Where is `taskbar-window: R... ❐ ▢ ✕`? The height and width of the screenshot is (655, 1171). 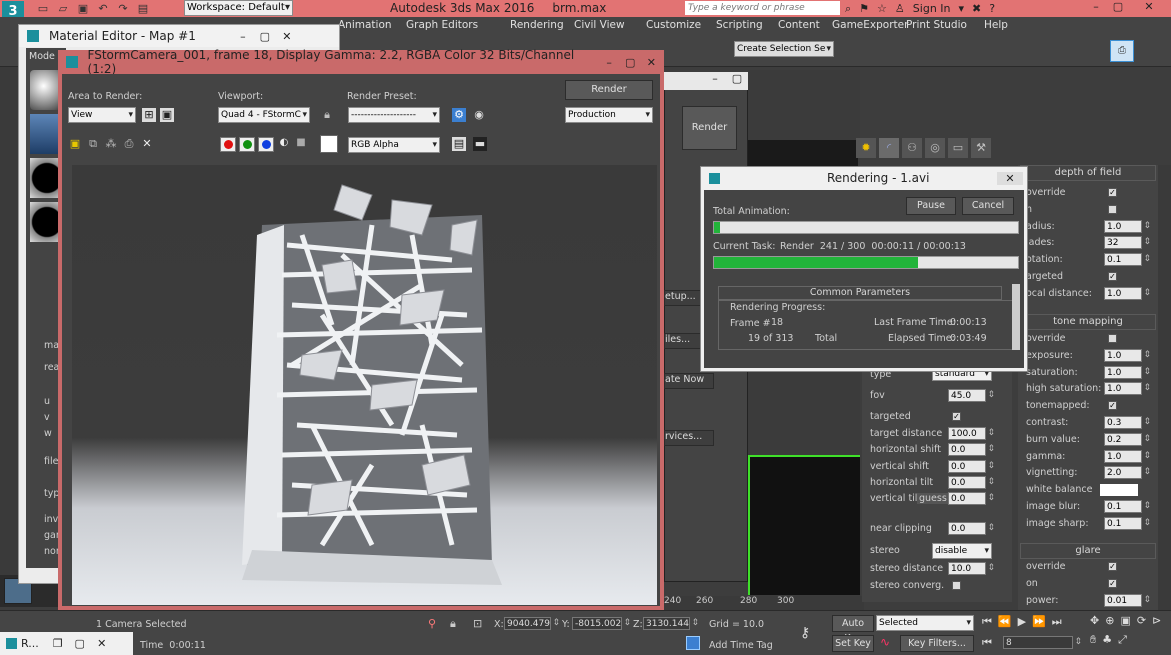 taskbar-window: R... ❐ ▢ ✕ is located at coordinates (66, 643).